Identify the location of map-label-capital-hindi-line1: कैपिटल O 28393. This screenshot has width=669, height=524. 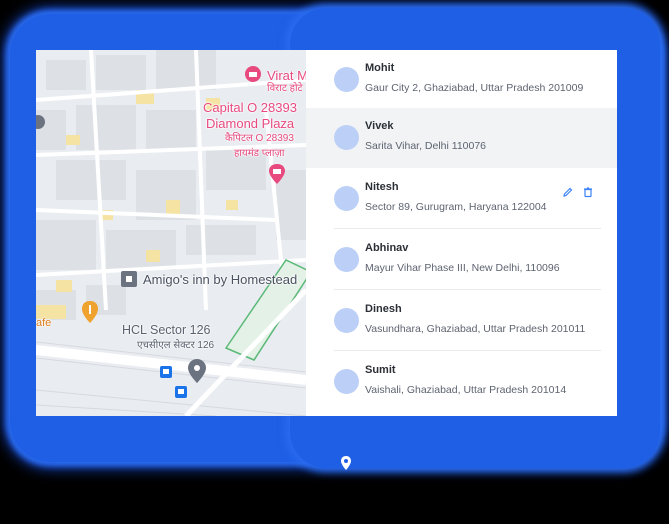
(259, 138).